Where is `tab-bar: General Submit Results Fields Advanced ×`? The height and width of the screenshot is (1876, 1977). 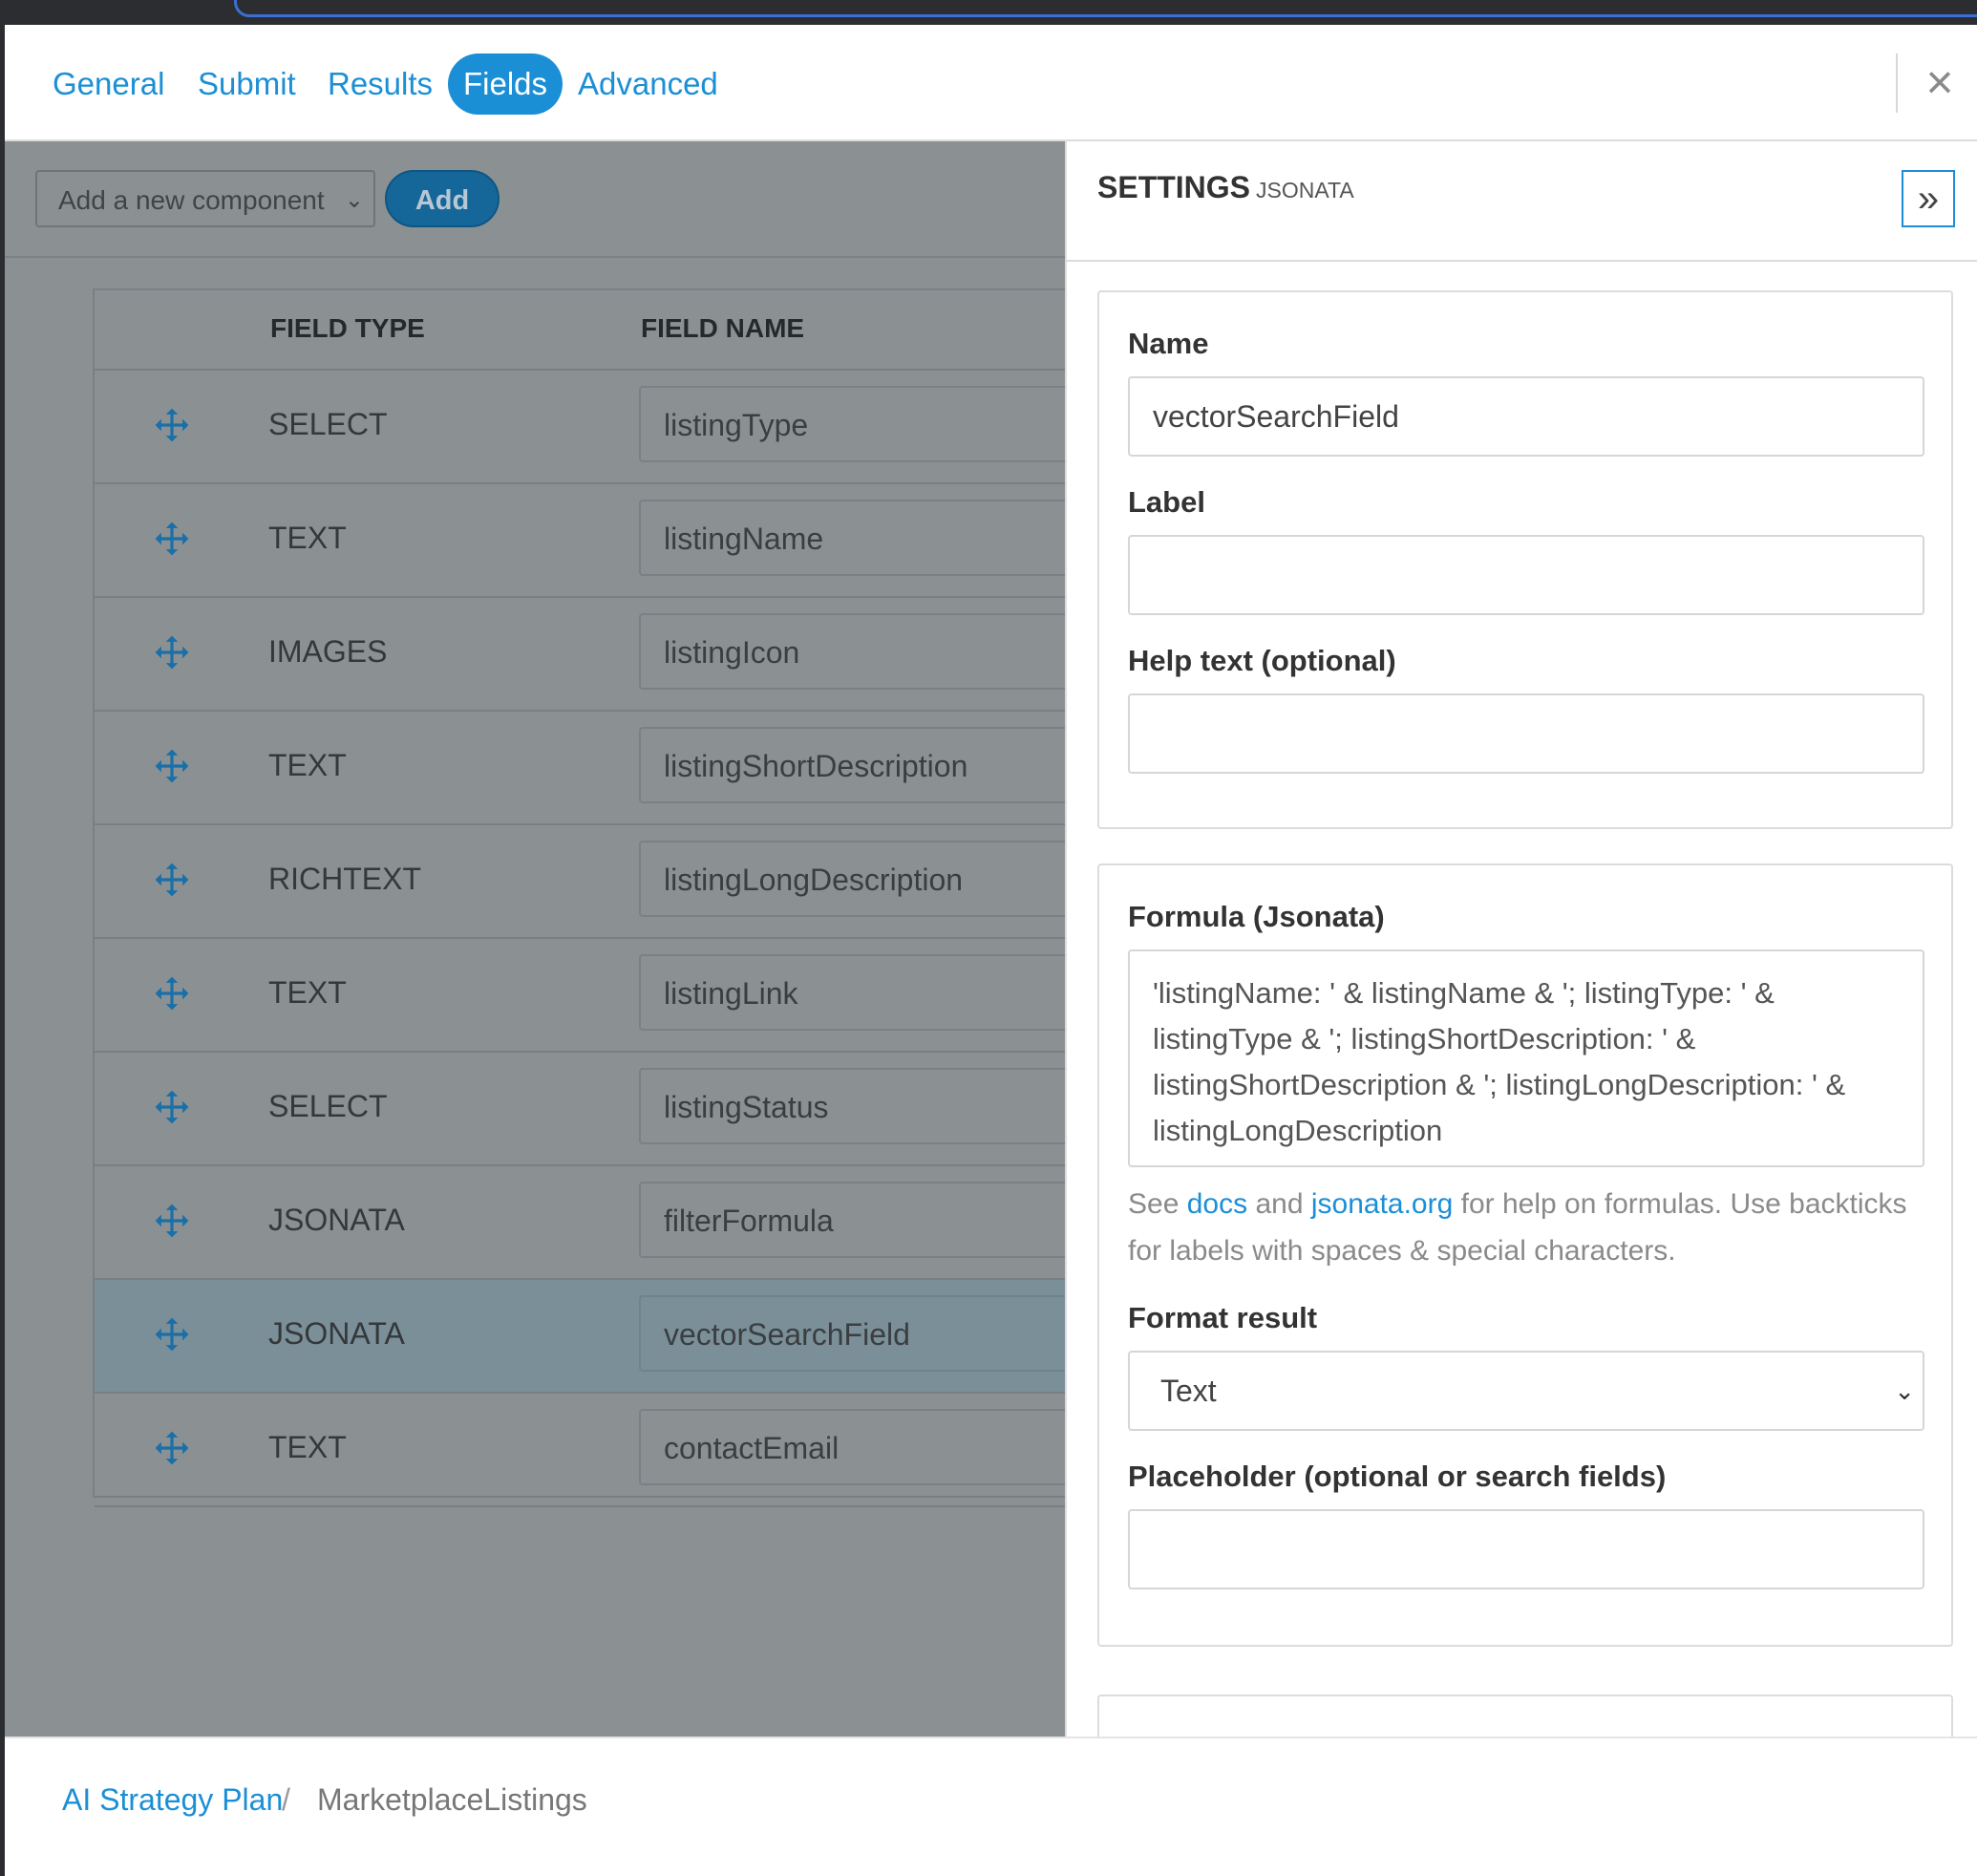
tab-bar: General Submit Results Fields Advanced × is located at coordinates (991, 83).